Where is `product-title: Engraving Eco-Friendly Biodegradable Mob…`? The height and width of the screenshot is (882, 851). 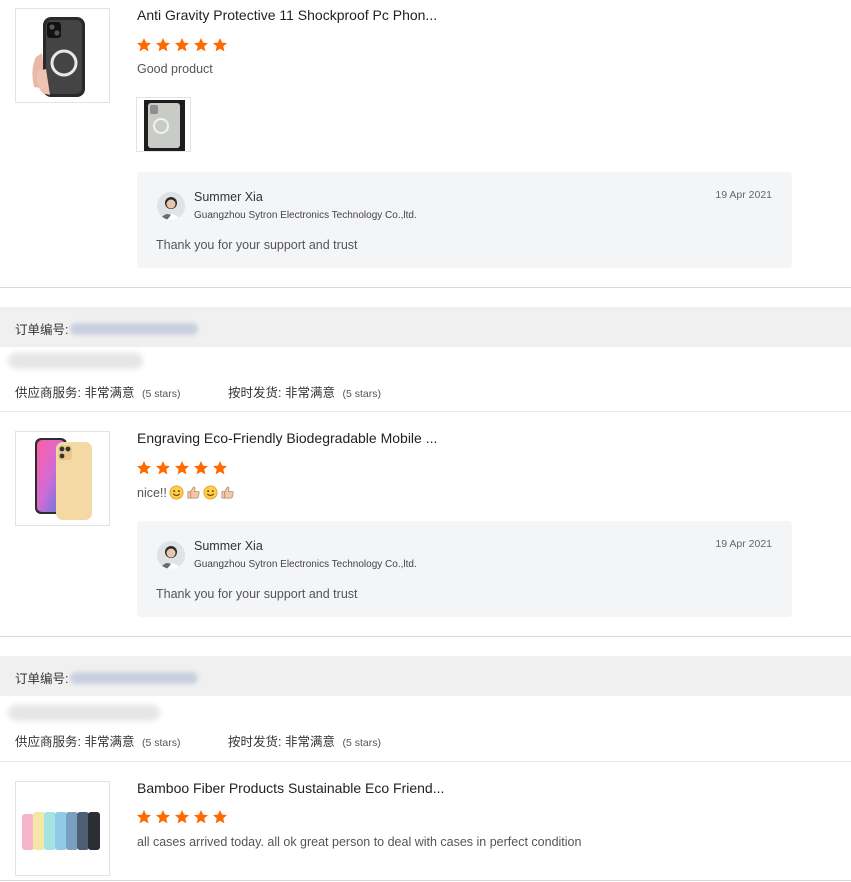
product-title: Engraving Eco-Friendly Biodegradable Mob… is located at coordinates (287, 438).